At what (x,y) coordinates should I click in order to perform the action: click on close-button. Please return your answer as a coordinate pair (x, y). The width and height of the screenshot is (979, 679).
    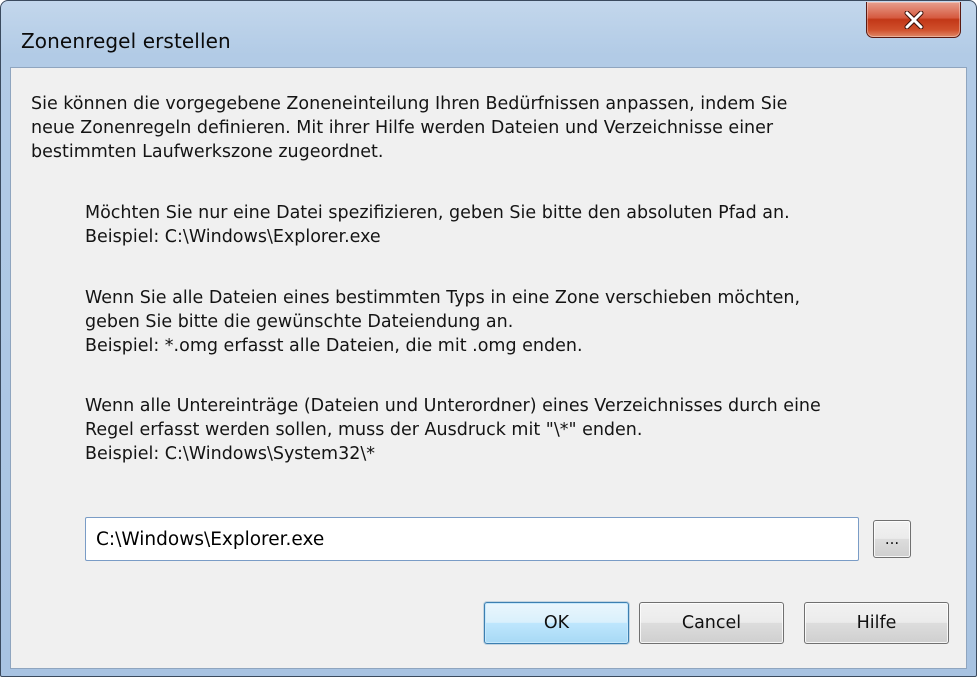
    Looking at the image, I should click on (913, 20).